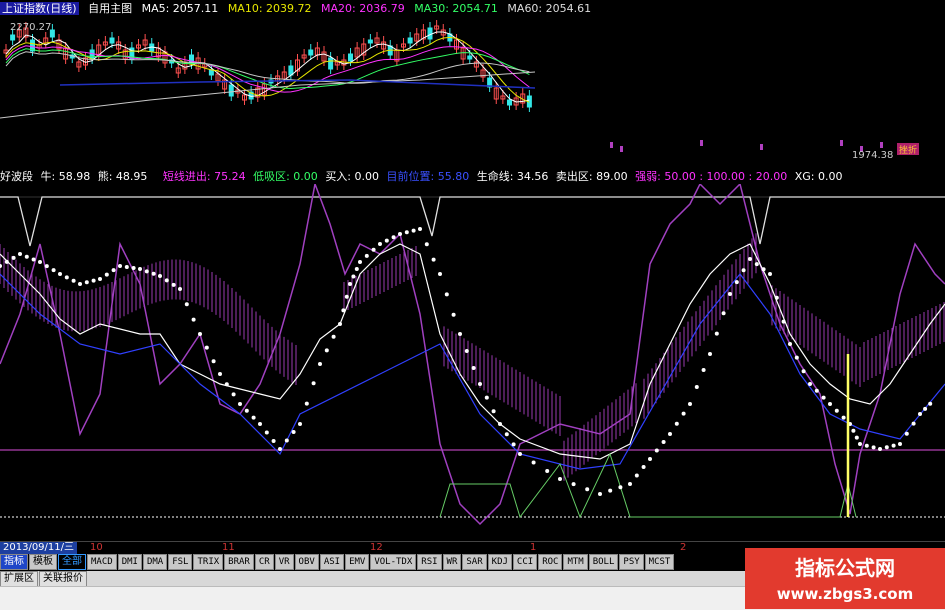  Describe the element at coordinates (711, 176) in the screenshot. I see `indicator-item: 强弱: 50.00 : 100.00 : 20.00` at that location.